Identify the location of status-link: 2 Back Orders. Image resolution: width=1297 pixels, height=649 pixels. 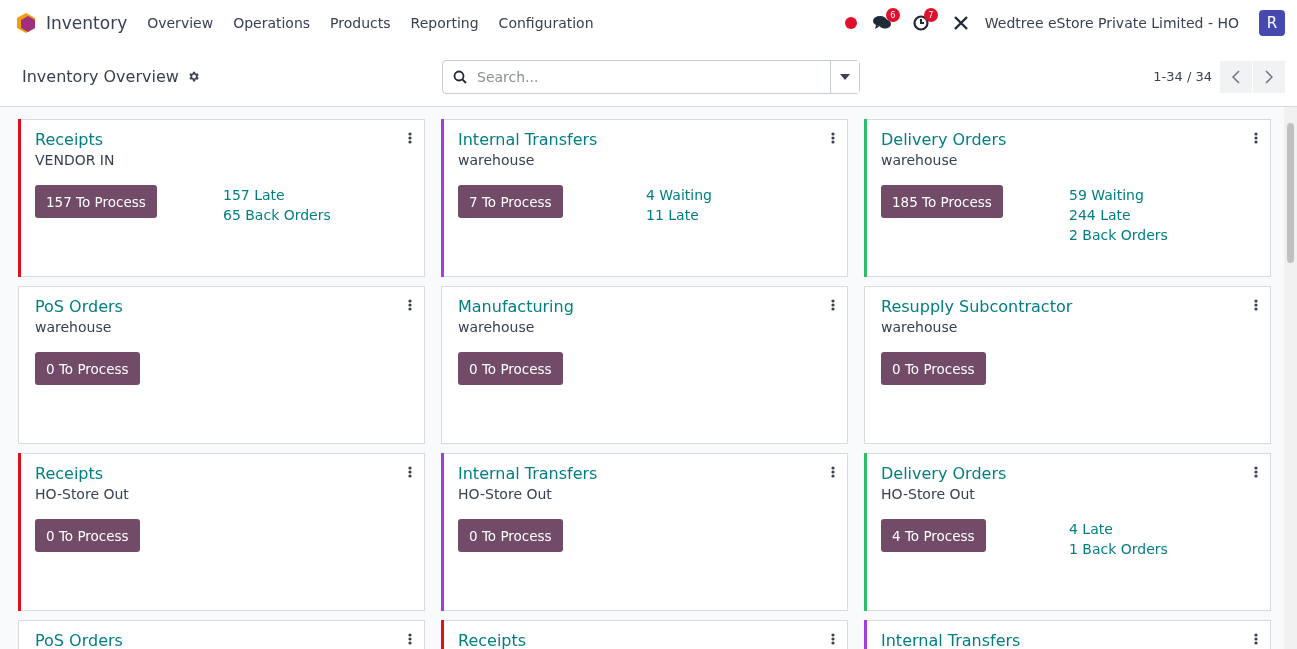
(1162, 235).